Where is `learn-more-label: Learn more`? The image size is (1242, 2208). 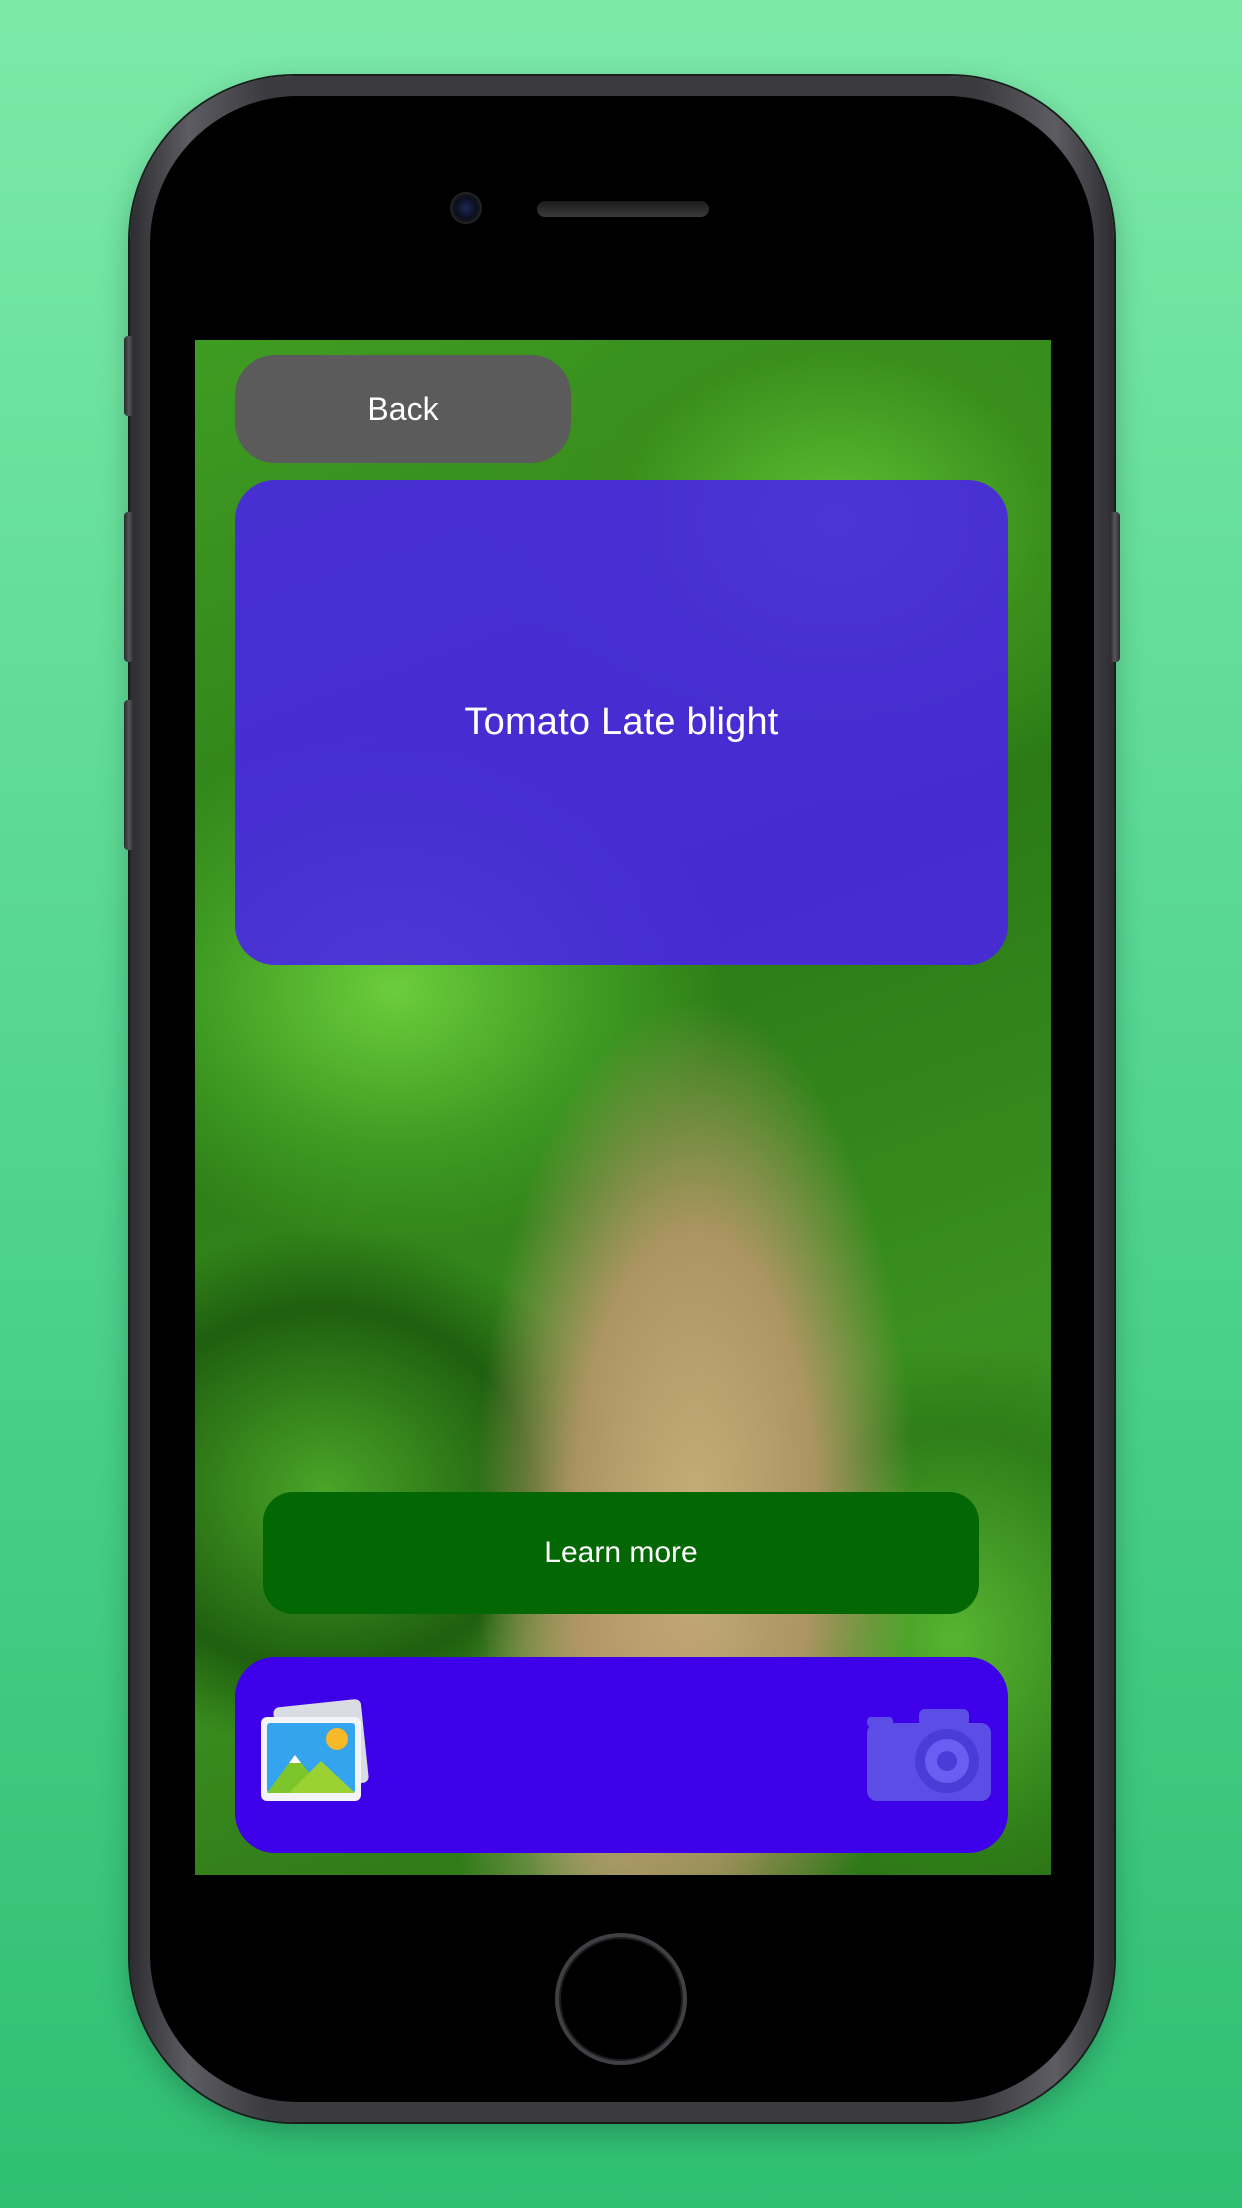
learn-more-label: Learn more is located at coordinates (621, 1552).